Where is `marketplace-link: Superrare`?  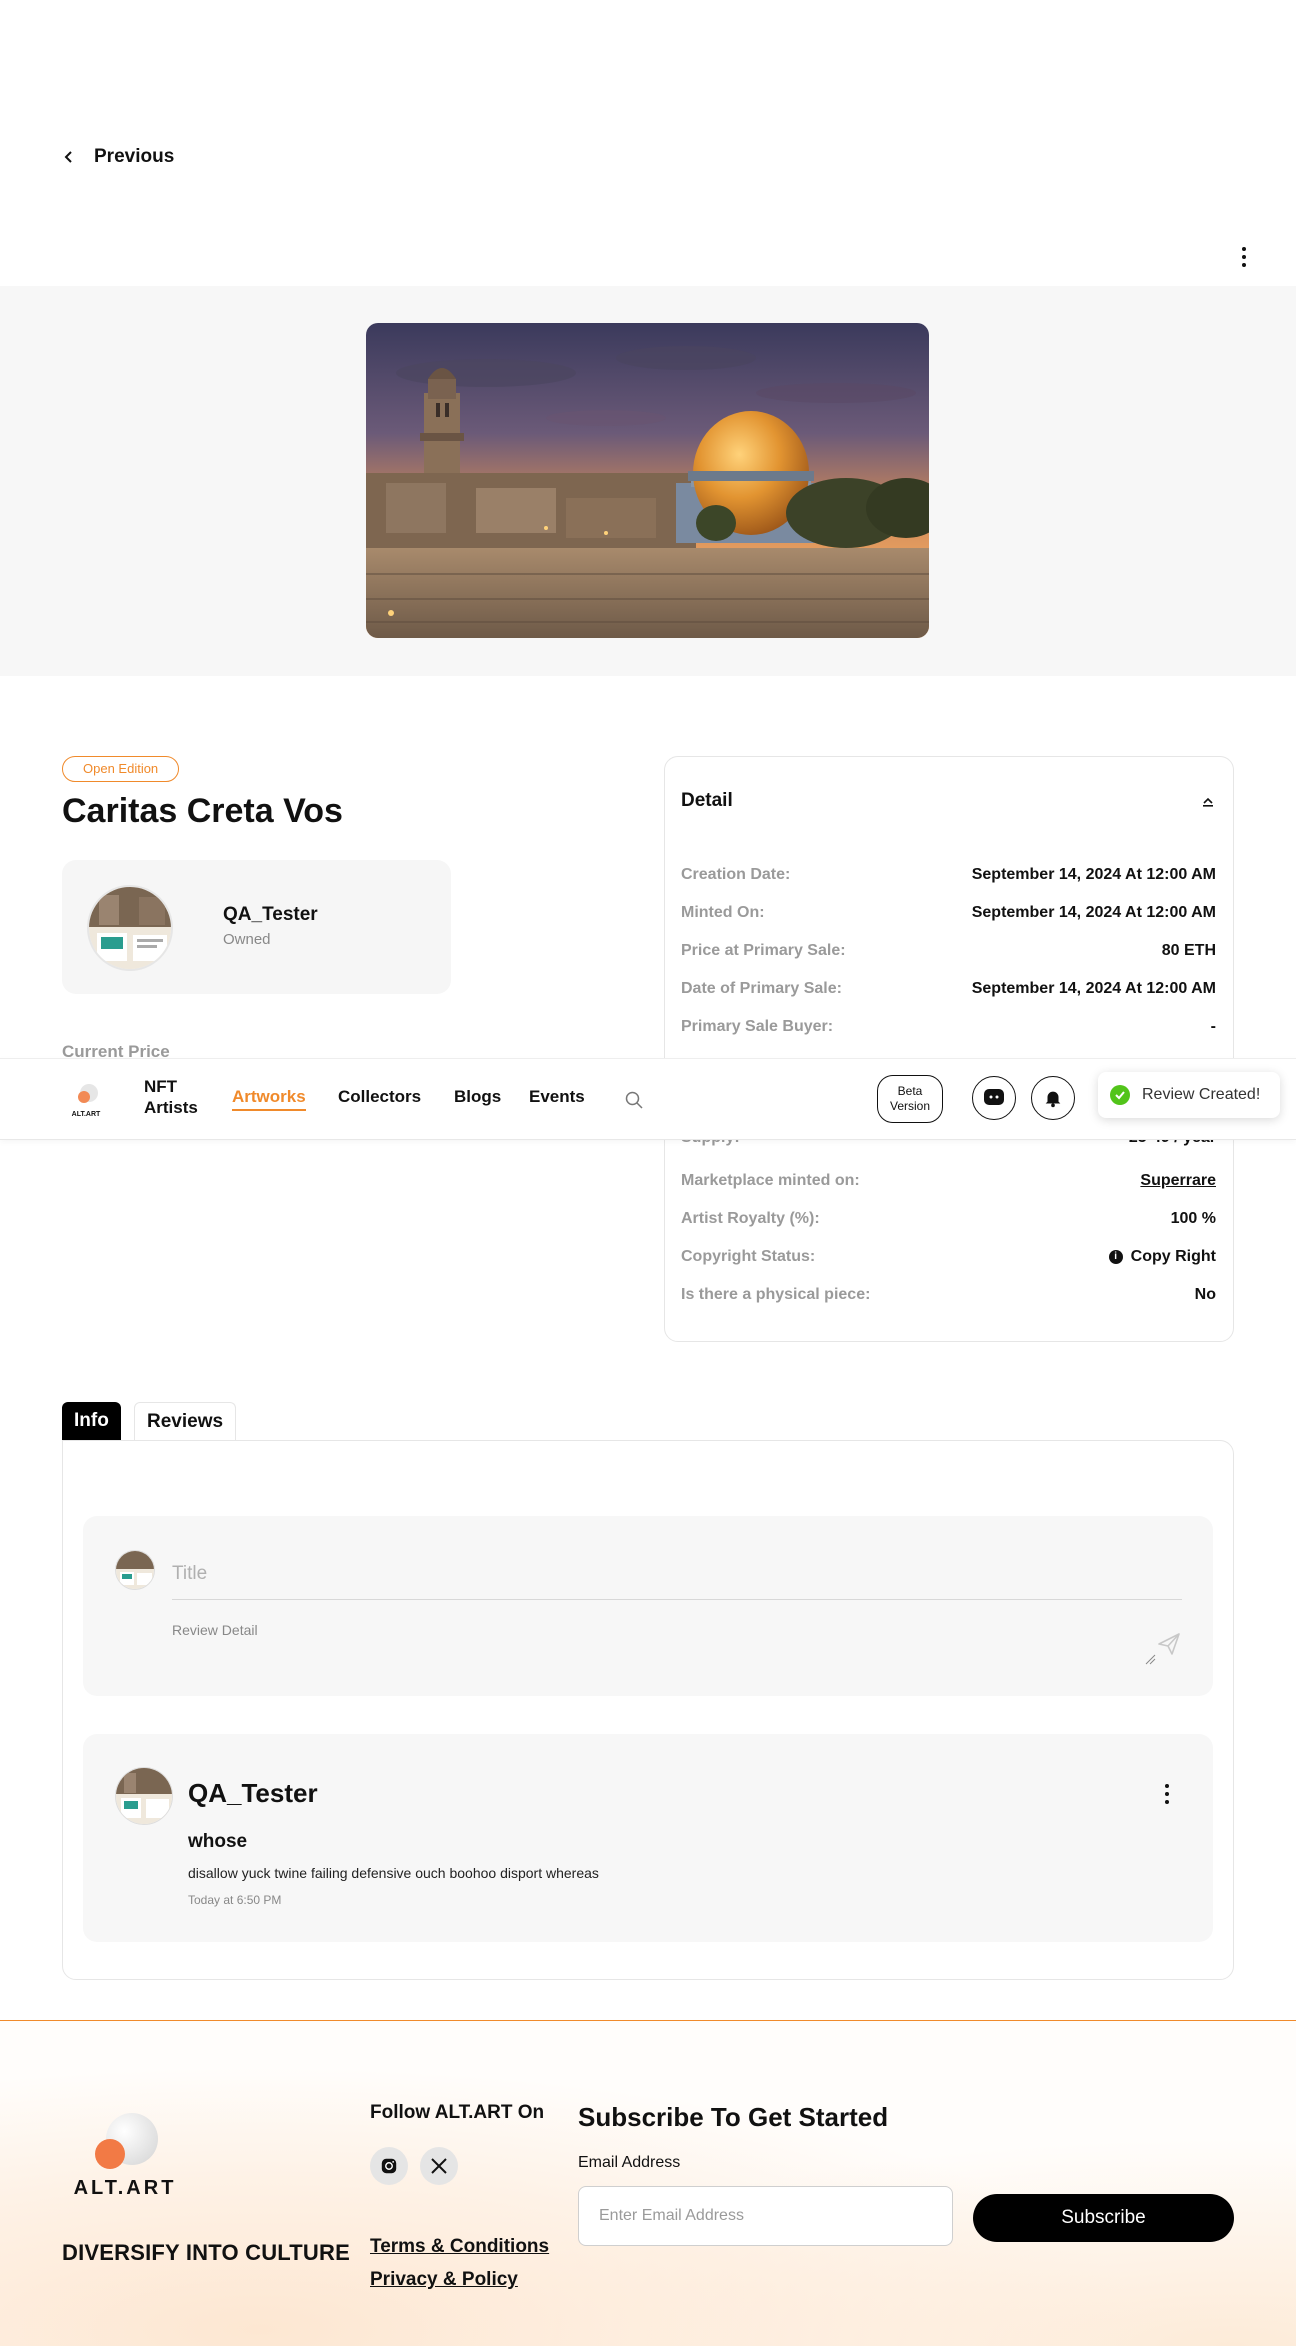
marketplace-link: Superrare is located at coordinates (1178, 1181).